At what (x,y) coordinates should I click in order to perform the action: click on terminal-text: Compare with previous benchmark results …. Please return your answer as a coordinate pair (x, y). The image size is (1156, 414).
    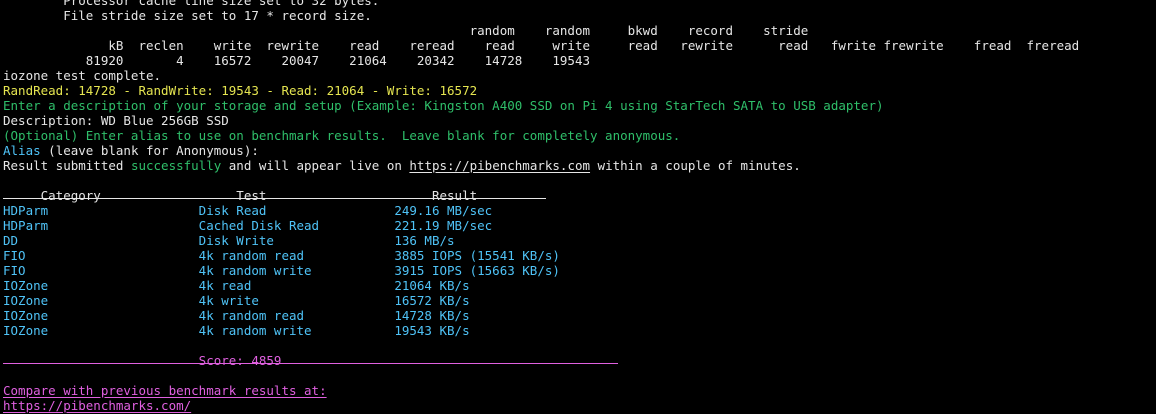
    Looking at the image, I should click on (165, 390).